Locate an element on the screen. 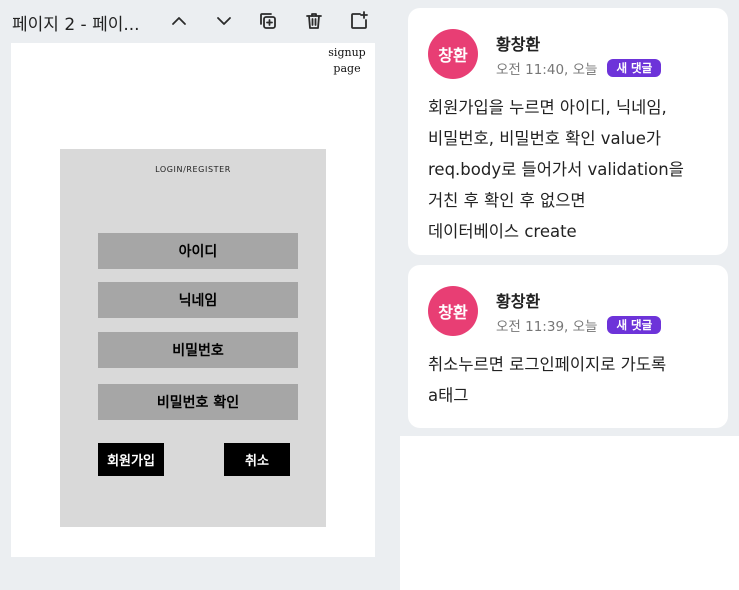  cancel-button: 취소 is located at coordinates (257, 459).